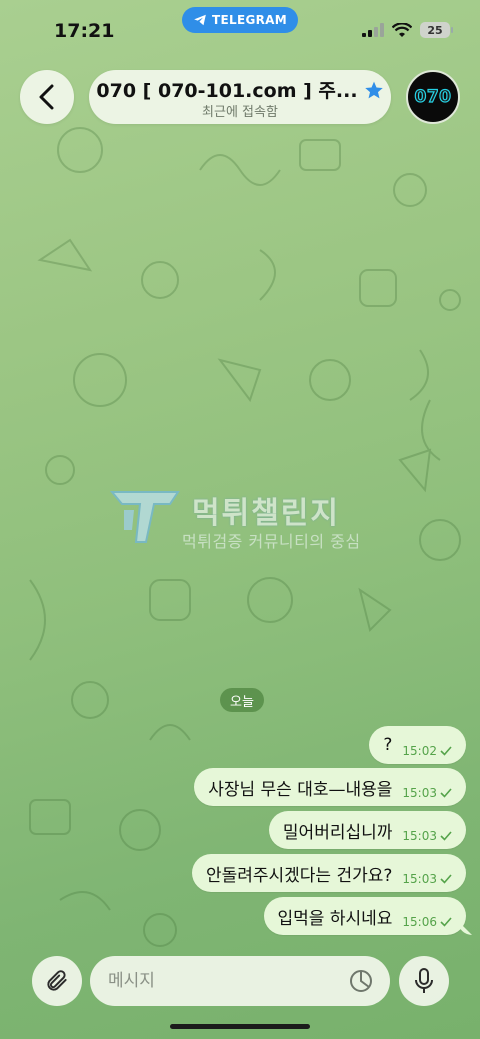 The width and height of the screenshot is (480, 1039). Describe the element at coordinates (240, 1026) in the screenshot. I see `home-indicator` at that location.